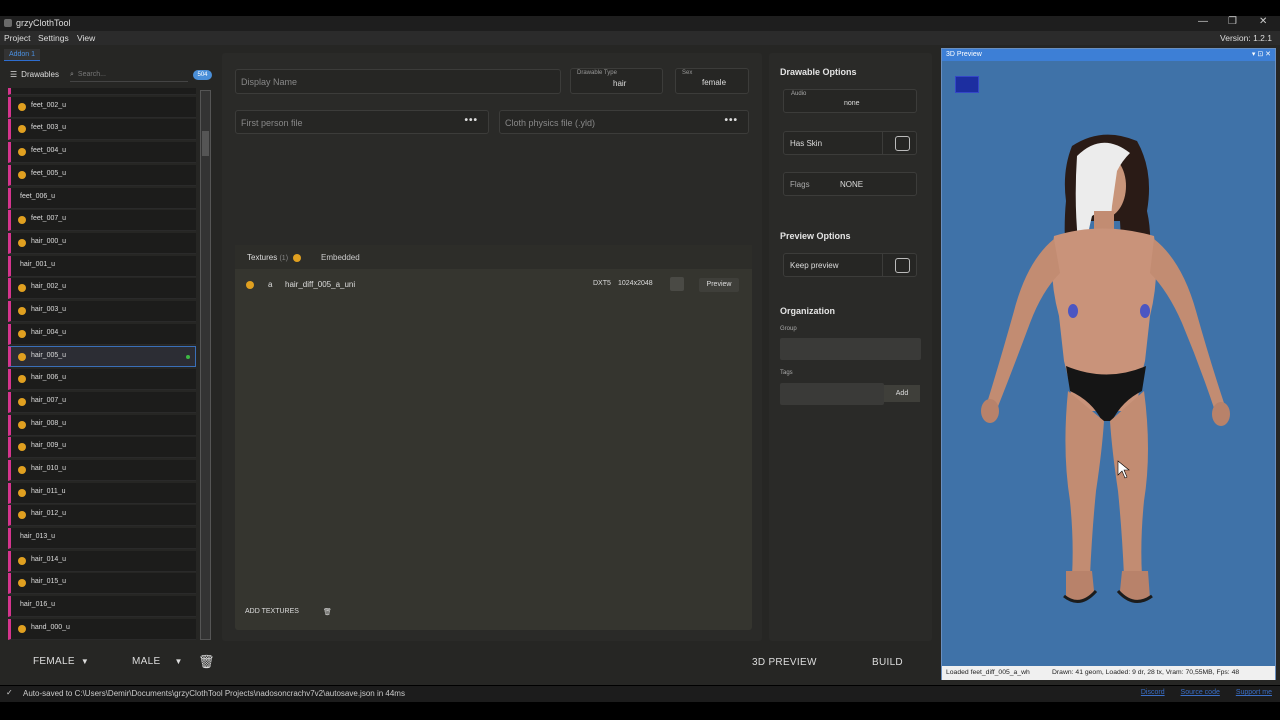 This screenshot has width=1280, height=720. I want to click on title-bar: grzyClothTool — ❐ ✕, so click(640, 23).